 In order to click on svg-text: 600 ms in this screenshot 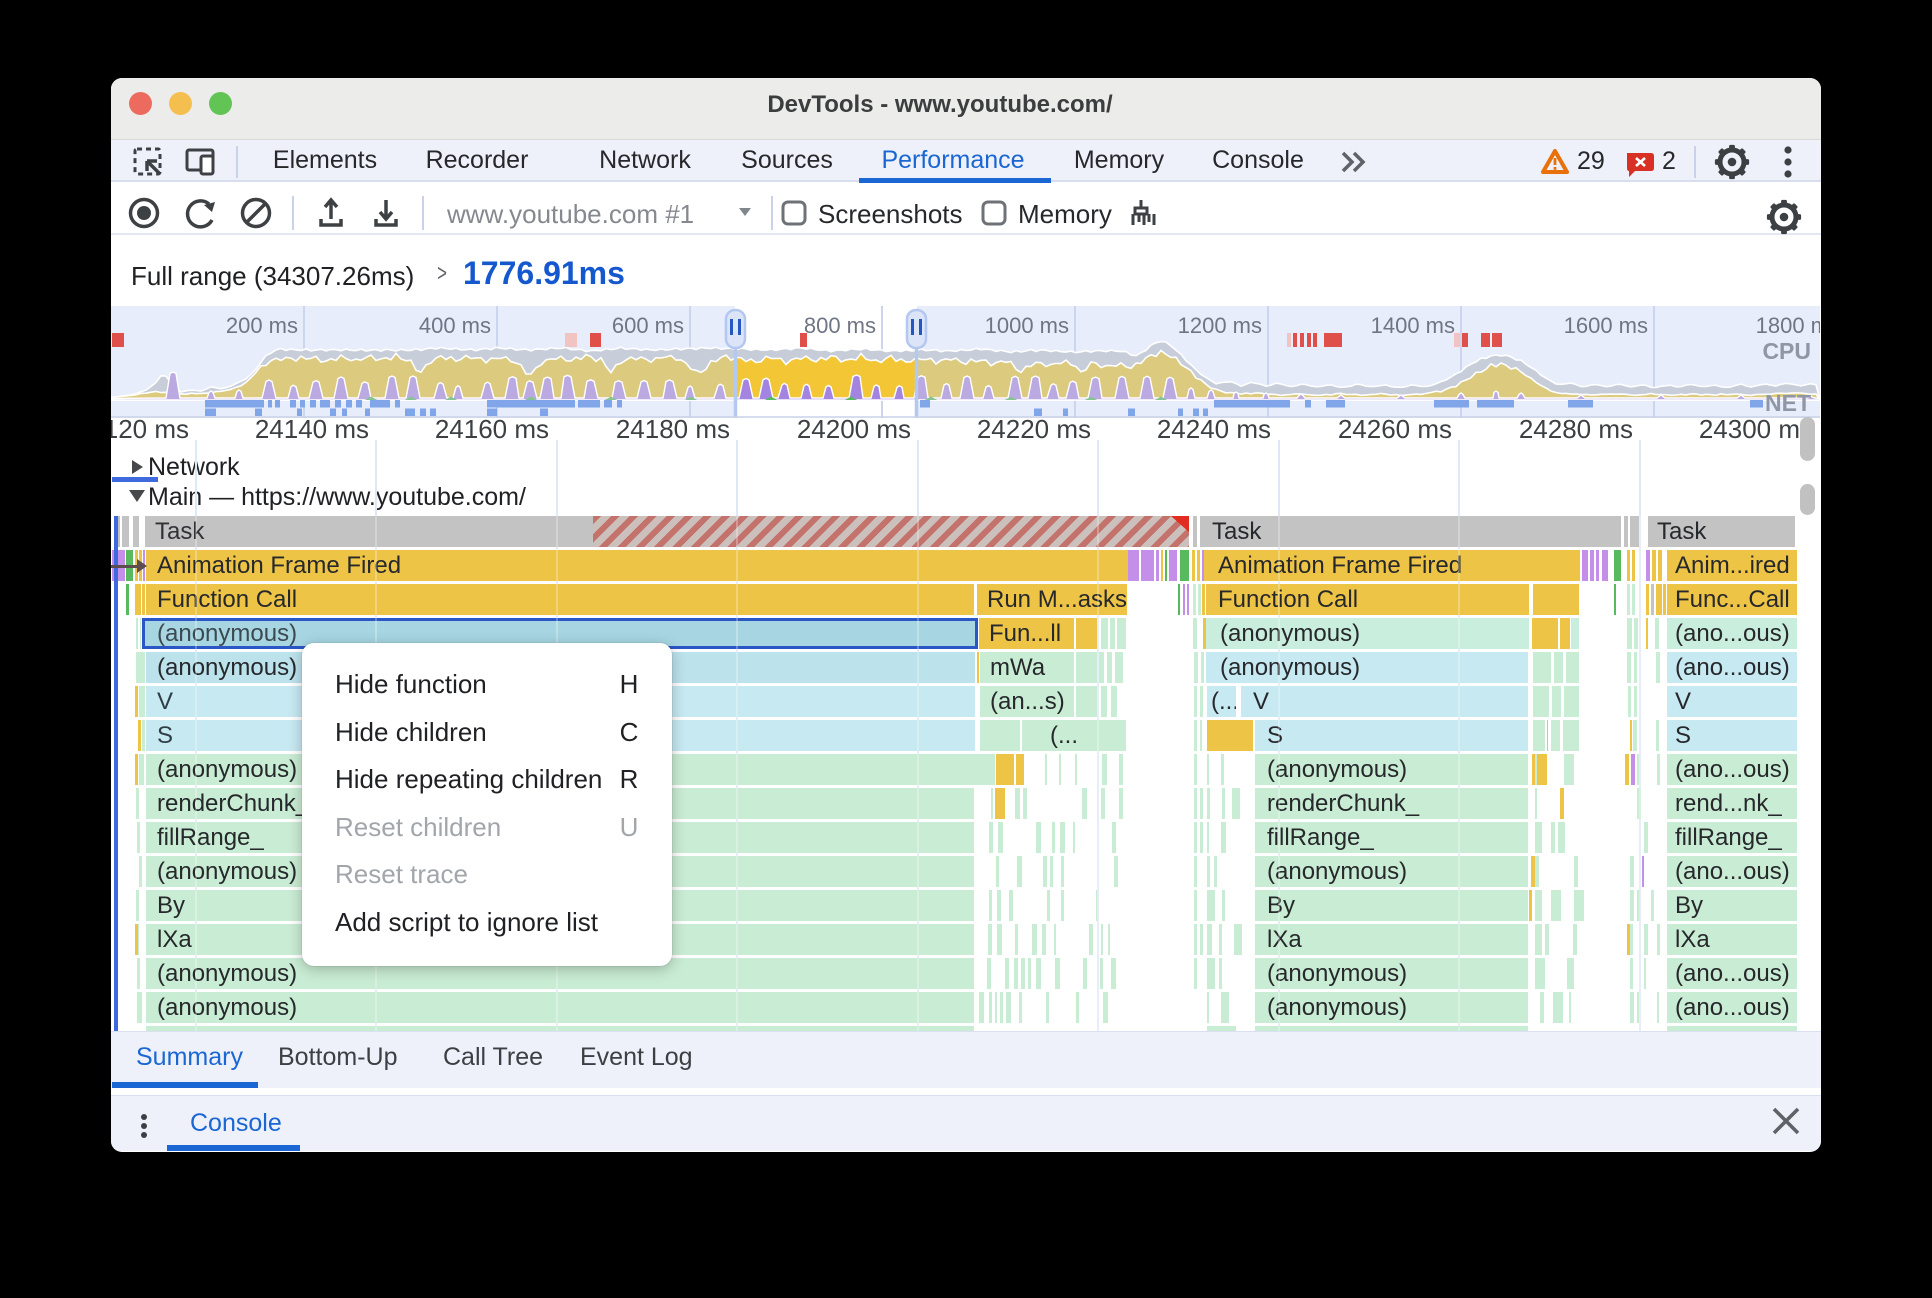, I will do `click(648, 325)`.